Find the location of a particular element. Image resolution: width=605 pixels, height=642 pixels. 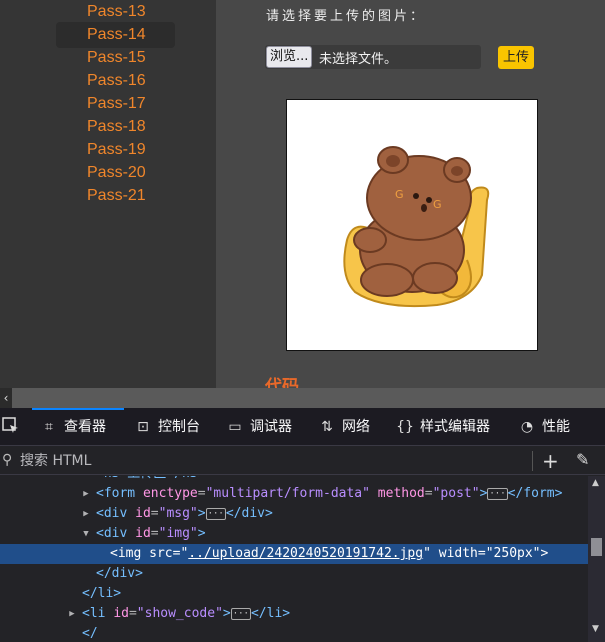

attr-name: method is located at coordinates (401, 493).